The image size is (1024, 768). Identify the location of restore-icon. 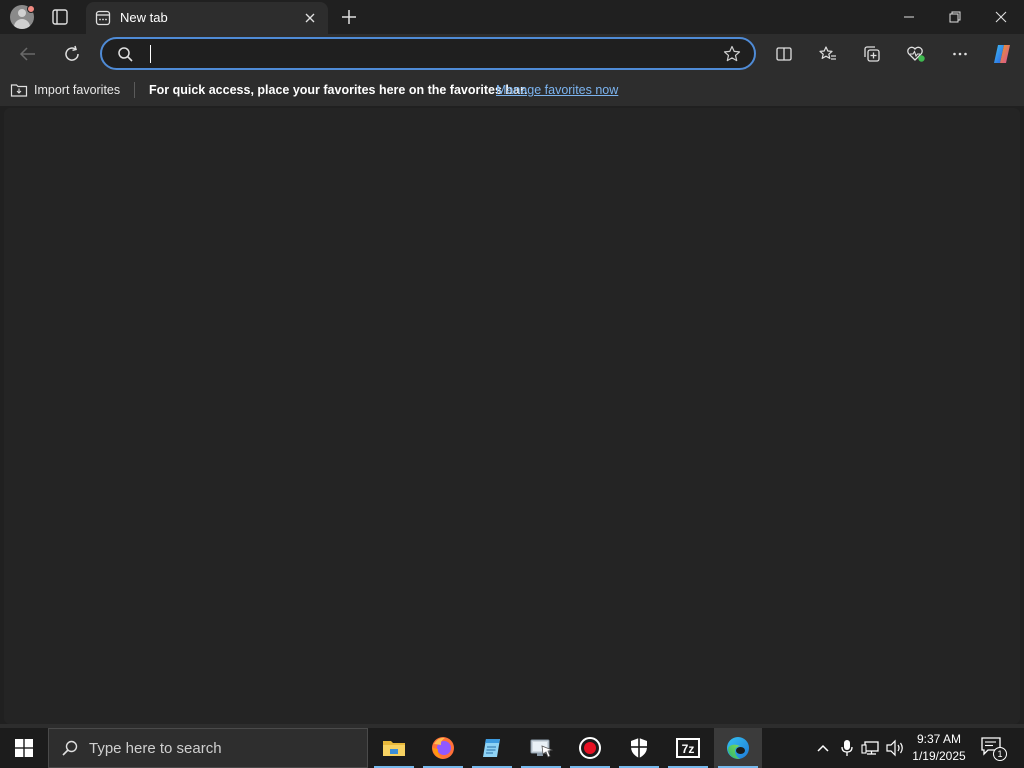
(955, 17).